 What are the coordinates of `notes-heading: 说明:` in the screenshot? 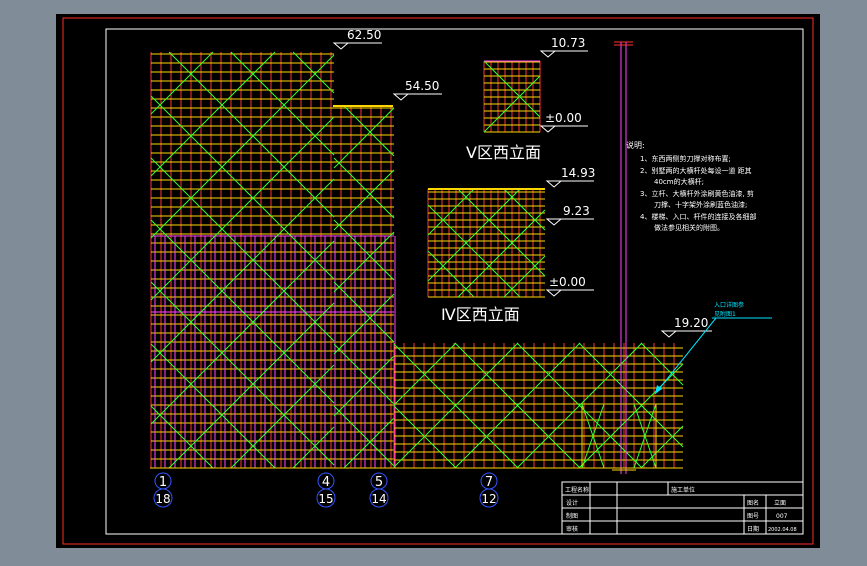 It's located at (635, 145).